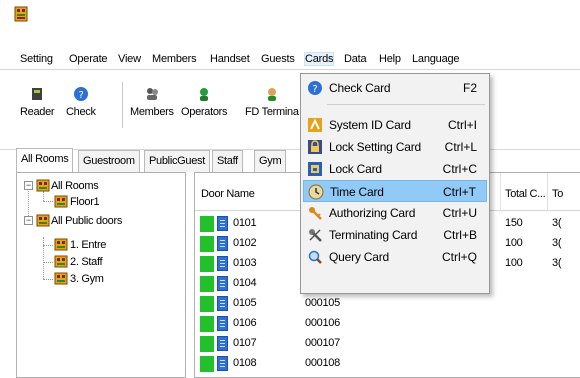  What do you see at coordinates (395, 147) in the screenshot?
I see `menu-item-lock-setting-card: Lock Setting Card Ctrl+L` at bounding box center [395, 147].